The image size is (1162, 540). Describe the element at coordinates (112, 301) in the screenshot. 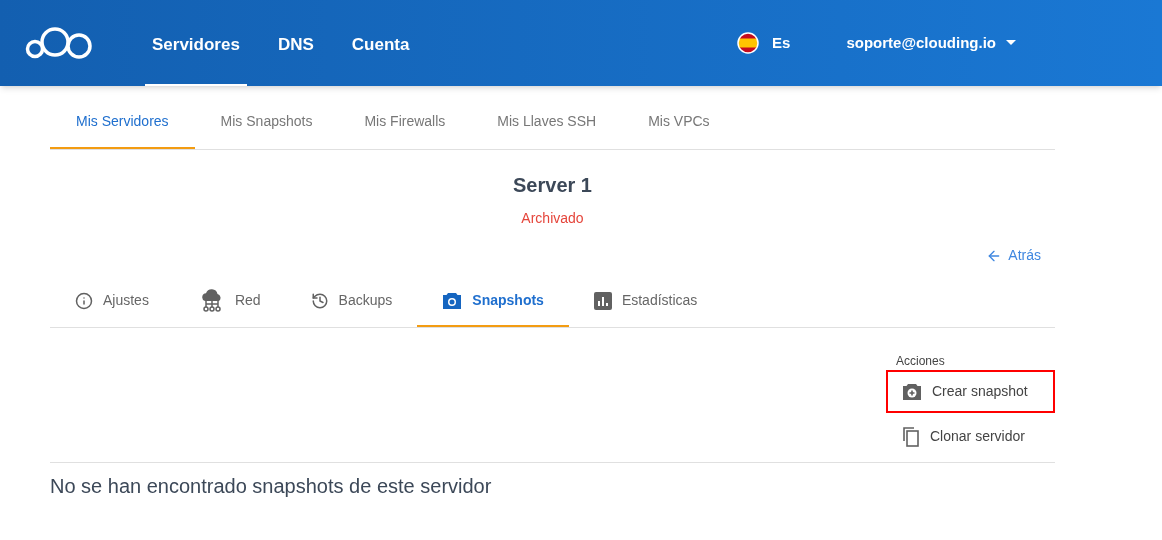

I see `tab: Ajustes` at that location.